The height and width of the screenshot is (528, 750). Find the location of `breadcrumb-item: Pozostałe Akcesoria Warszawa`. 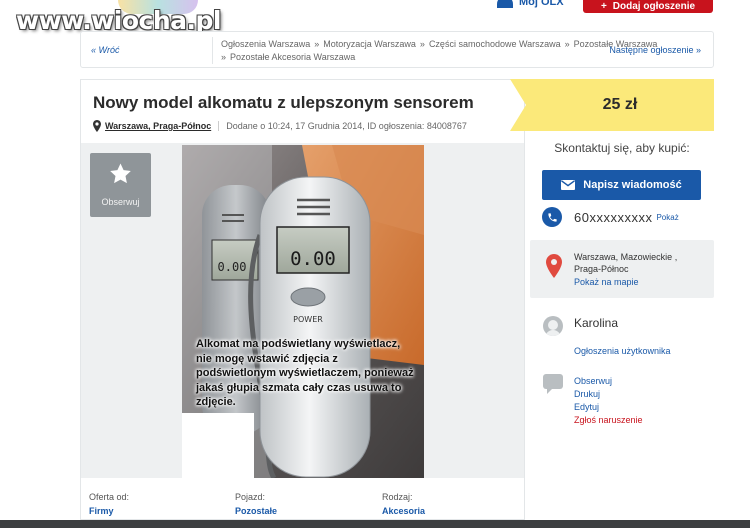

breadcrumb-item: Pozostałe Akcesoria Warszawa is located at coordinates (292, 57).